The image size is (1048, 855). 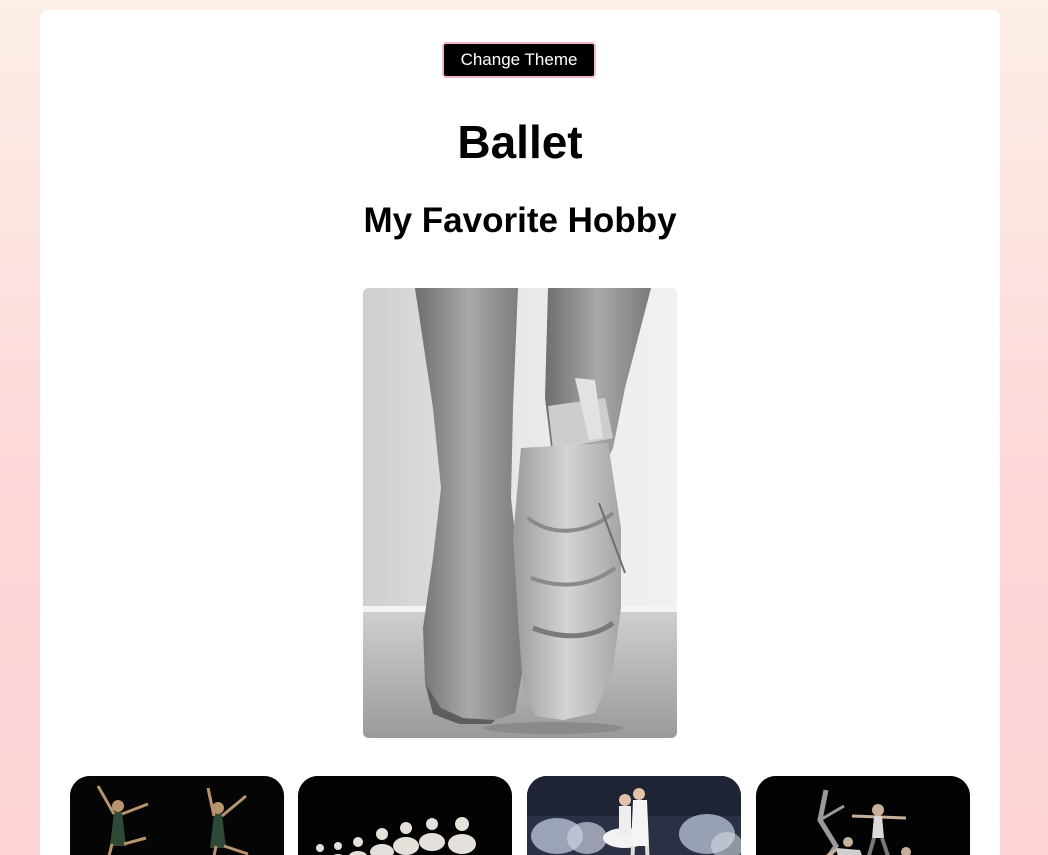 I want to click on gallery-image-dancers-leaping, so click(x=177, y=815).